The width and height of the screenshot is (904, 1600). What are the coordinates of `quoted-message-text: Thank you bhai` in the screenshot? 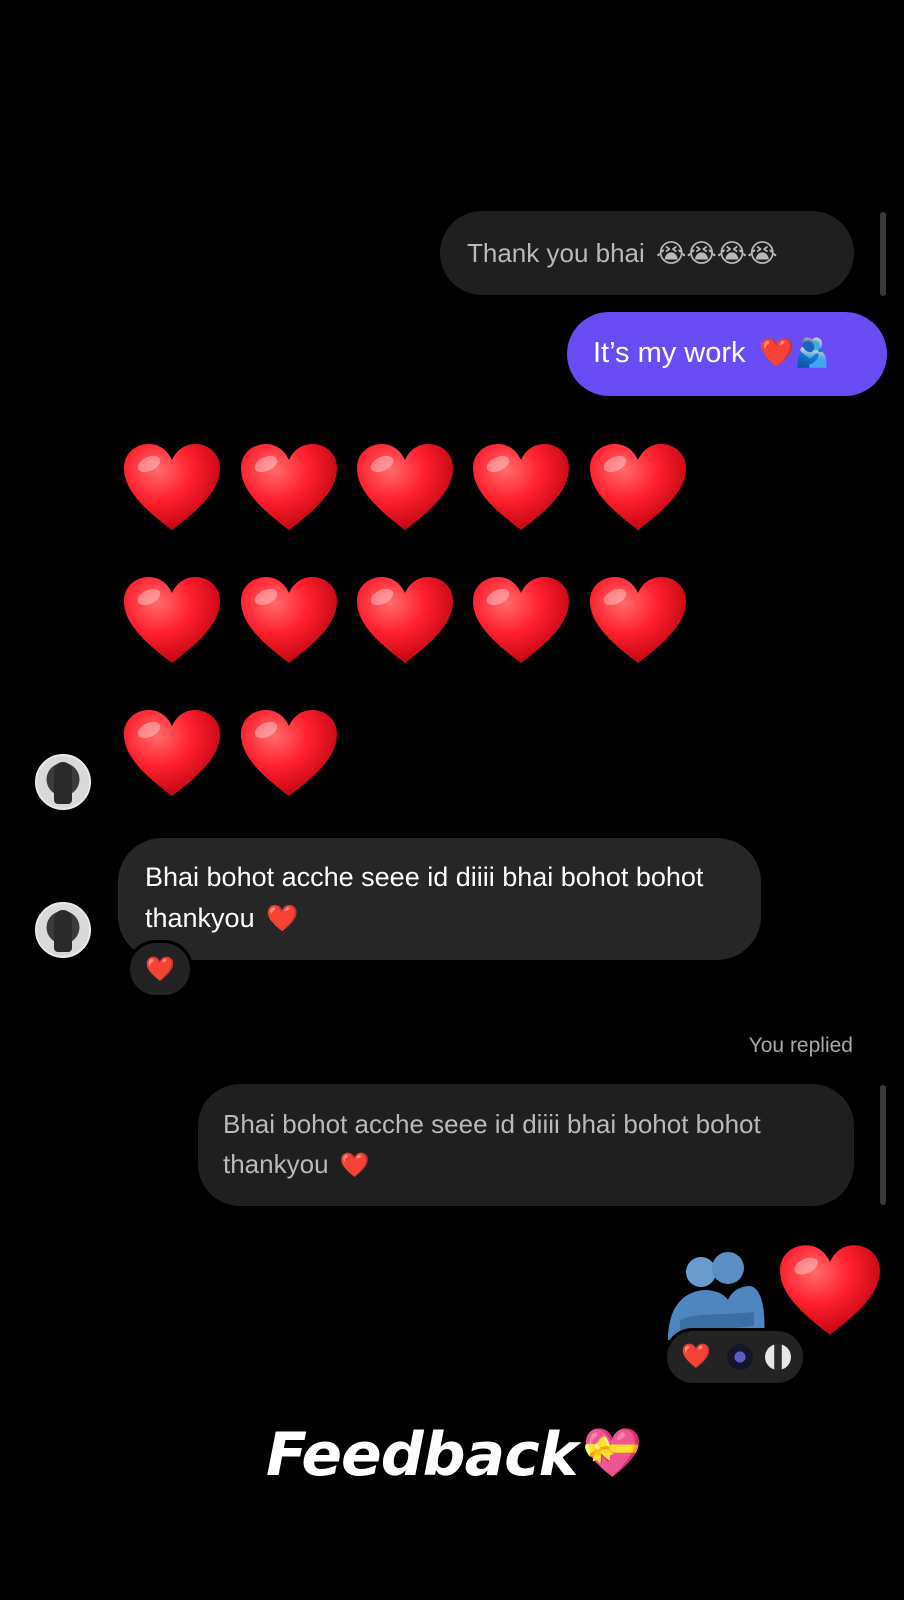 It's located at (556, 253).